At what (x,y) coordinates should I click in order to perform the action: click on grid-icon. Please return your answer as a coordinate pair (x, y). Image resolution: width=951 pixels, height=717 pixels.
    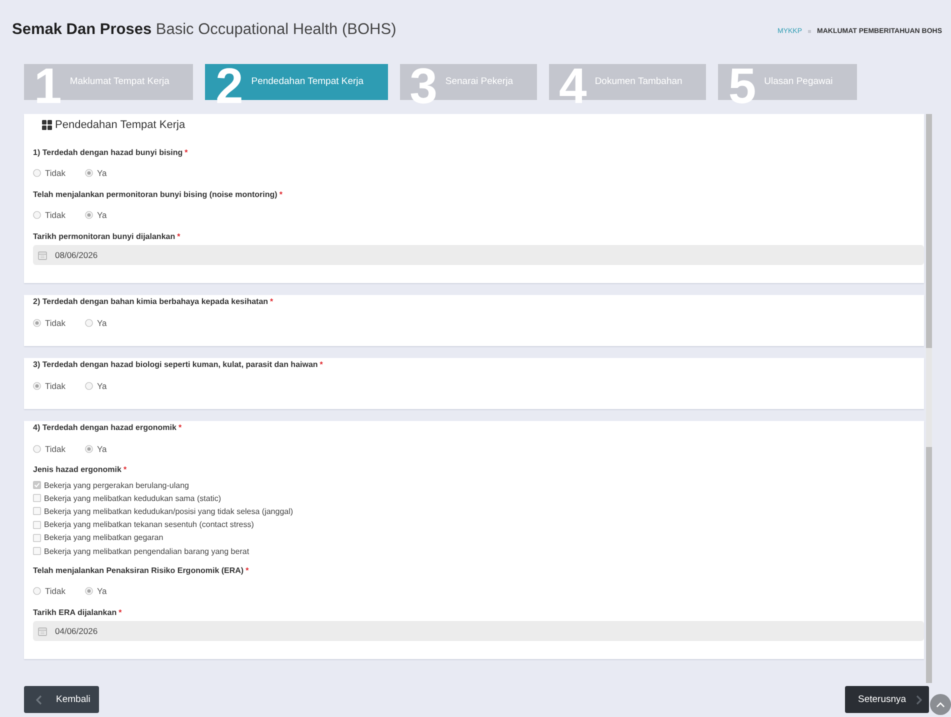
    Looking at the image, I should click on (47, 125).